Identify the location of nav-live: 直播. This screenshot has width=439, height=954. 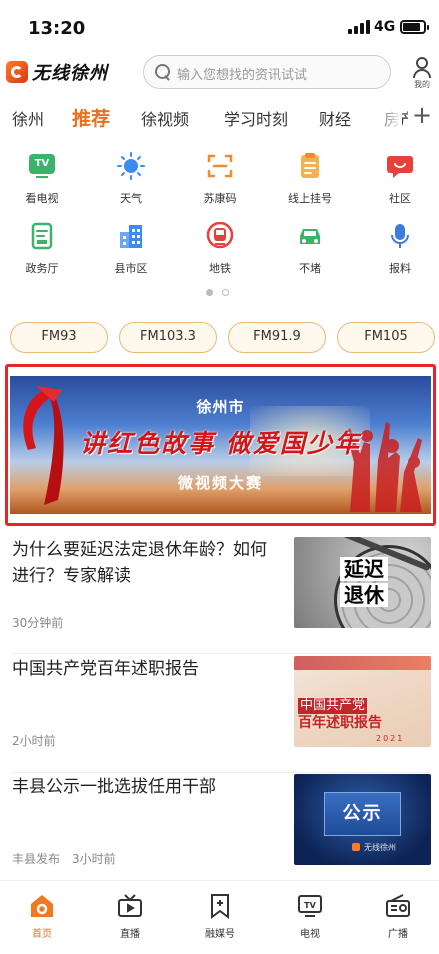
(130, 917).